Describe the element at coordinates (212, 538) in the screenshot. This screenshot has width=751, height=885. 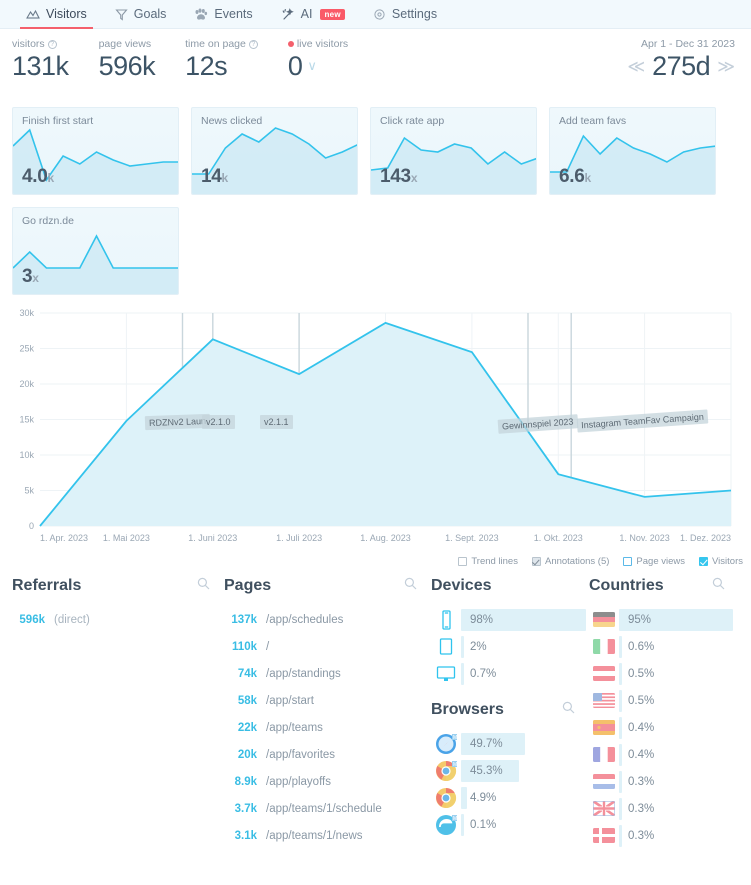
I see `svg-text: 1. Juni 2023` at that location.